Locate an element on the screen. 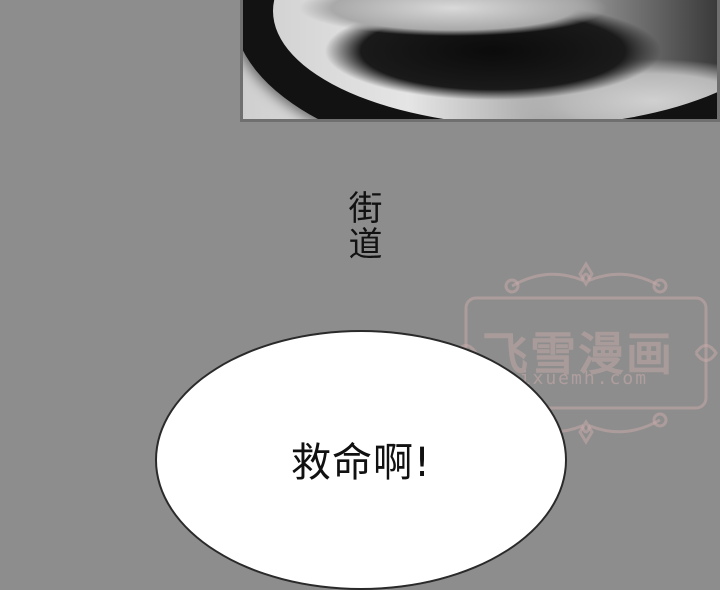 The width and height of the screenshot is (720, 590). location-caption: 街道 is located at coordinates (362, 226).